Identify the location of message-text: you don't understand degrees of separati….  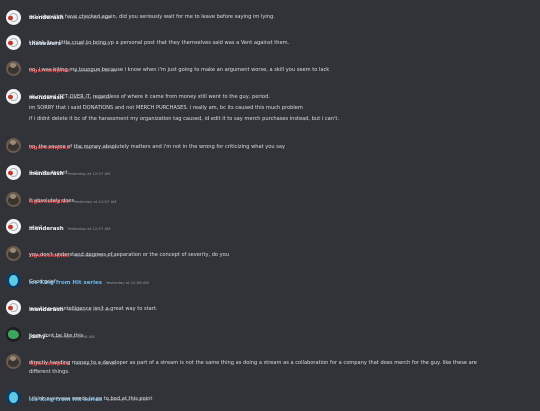
(129, 255).